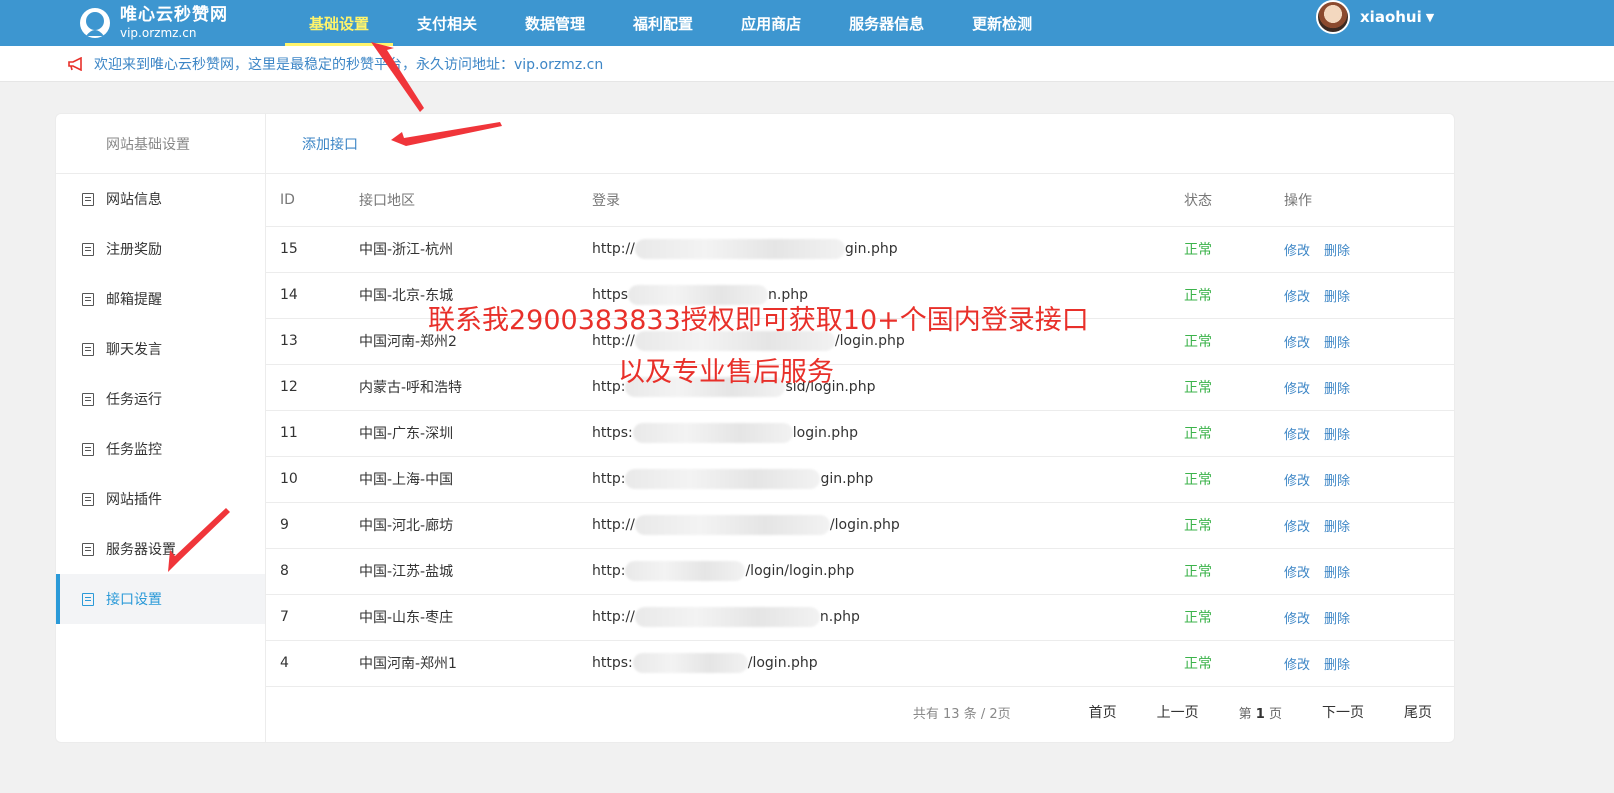  I want to click on nav-data-management: 数据管理, so click(555, 23).